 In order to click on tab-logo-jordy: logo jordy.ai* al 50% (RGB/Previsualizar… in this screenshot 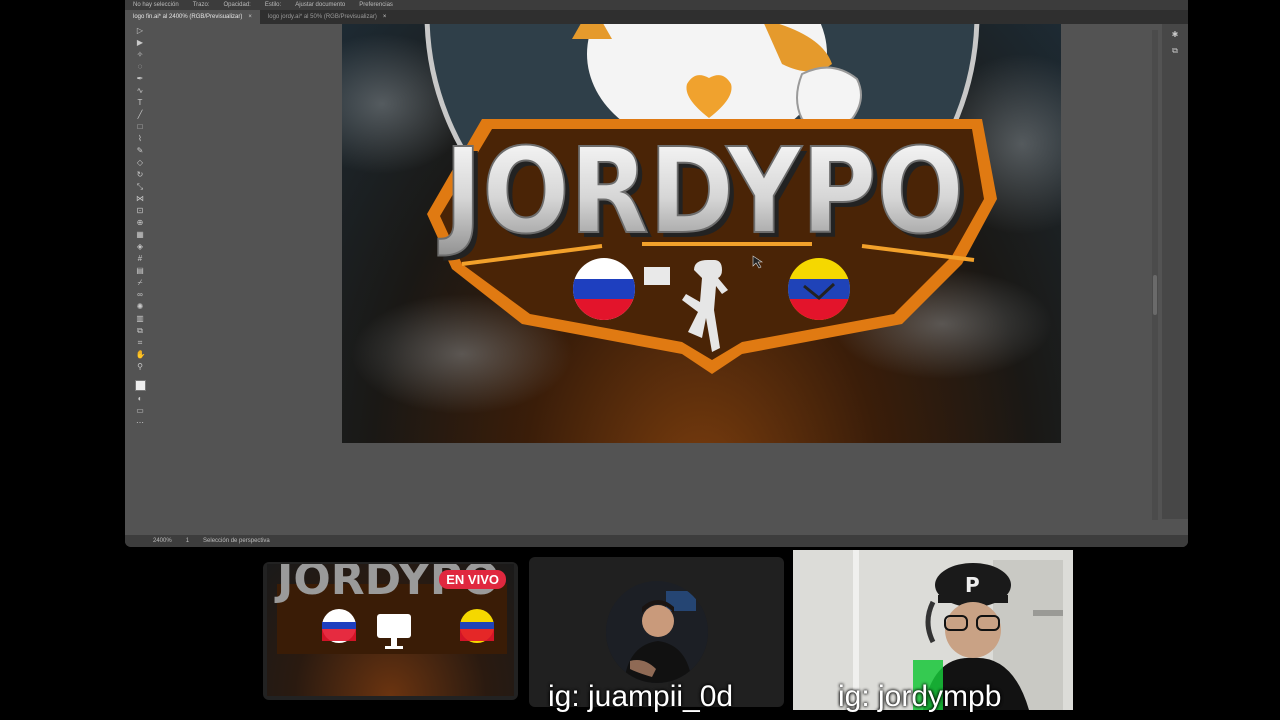, I will do `click(327, 17)`.